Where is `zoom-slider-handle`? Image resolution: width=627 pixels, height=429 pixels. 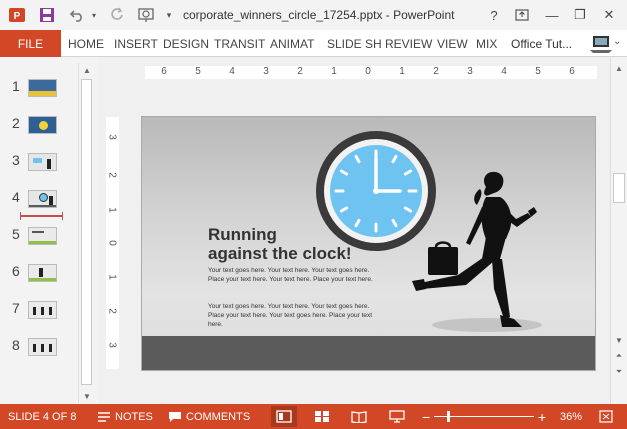
zoom-slider-handle is located at coordinates (449, 416).